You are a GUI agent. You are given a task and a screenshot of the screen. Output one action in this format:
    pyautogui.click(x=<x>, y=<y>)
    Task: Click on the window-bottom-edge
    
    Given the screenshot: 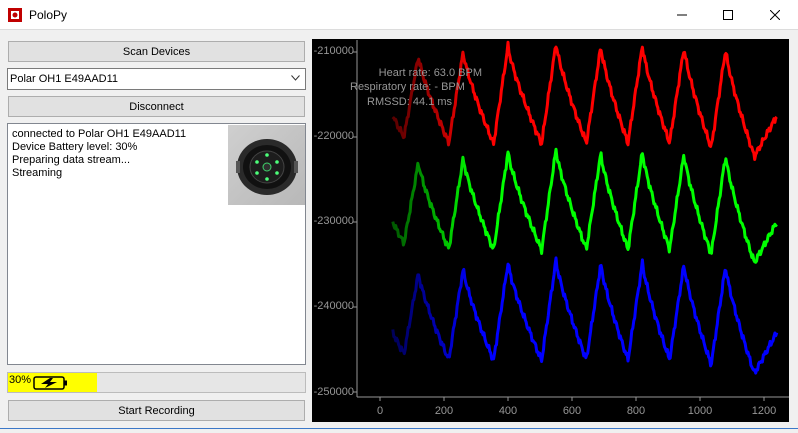 What is the action you would take?
    pyautogui.click(x=399, y=430)
    